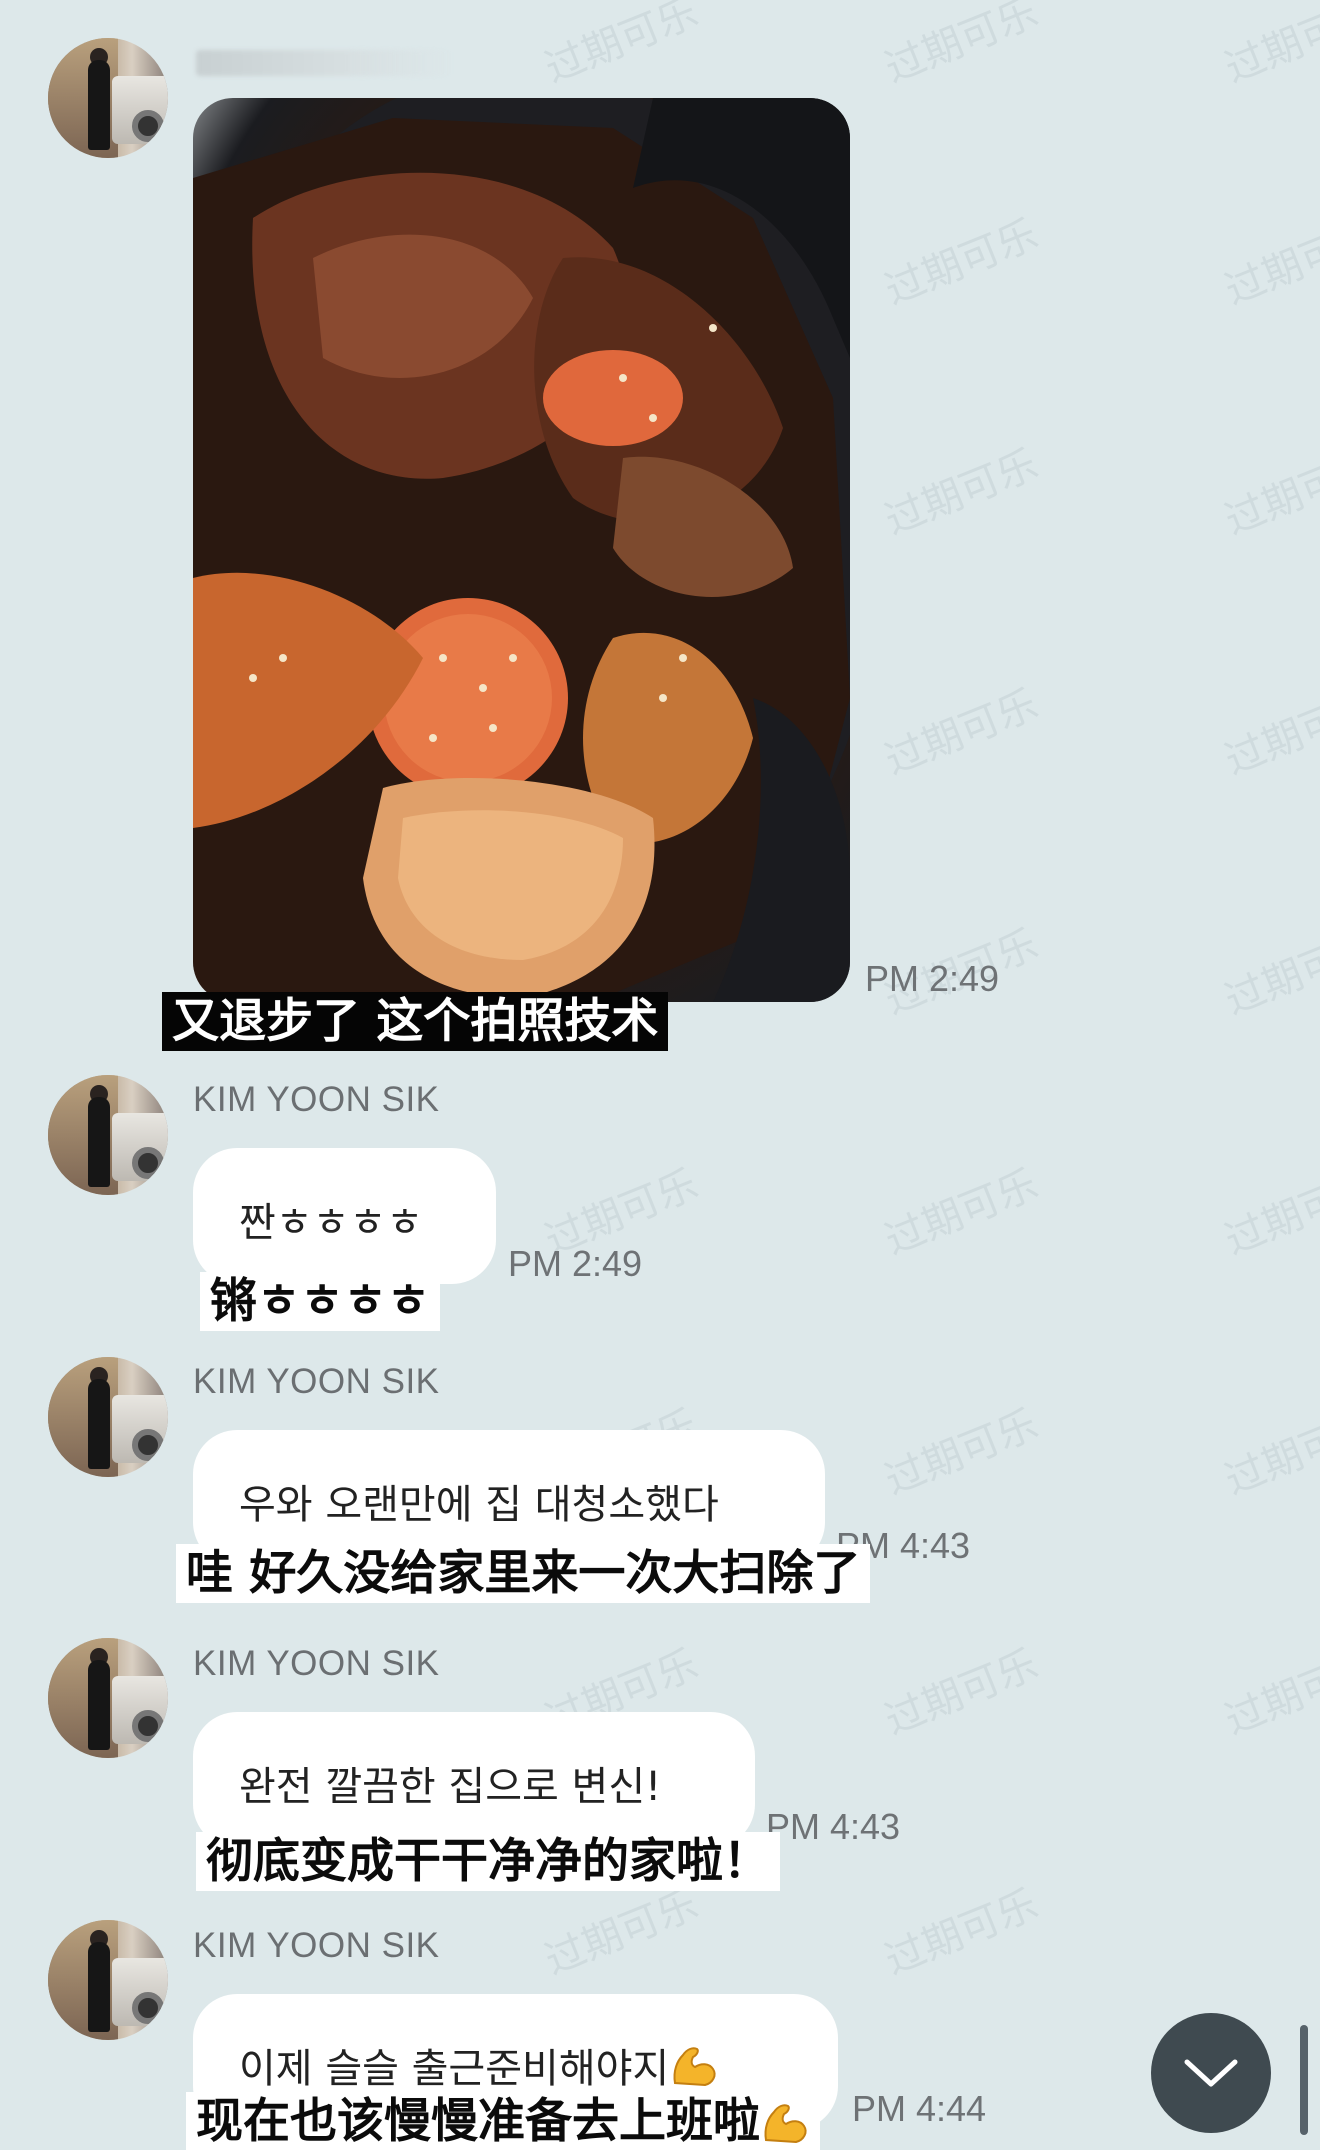 This screenshot has height=2150, width=1320. I want to click on blurred-sender-name, so click(324, 63).